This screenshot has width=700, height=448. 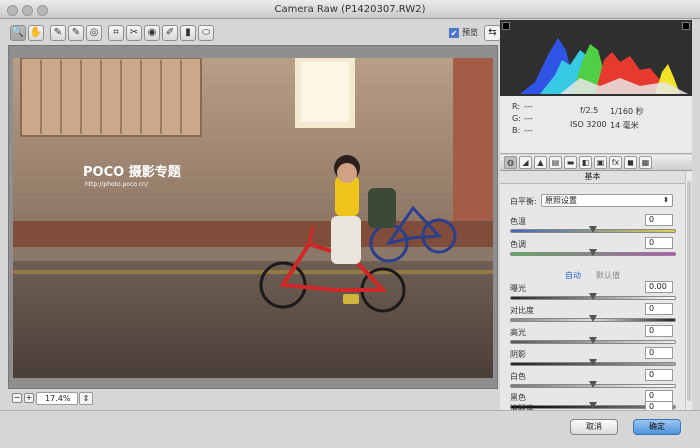 What do you see at coordinates (57, 398) in the screenshot?
I see `zoom-level-field: 17.4%` at bounding box center [57, 398].